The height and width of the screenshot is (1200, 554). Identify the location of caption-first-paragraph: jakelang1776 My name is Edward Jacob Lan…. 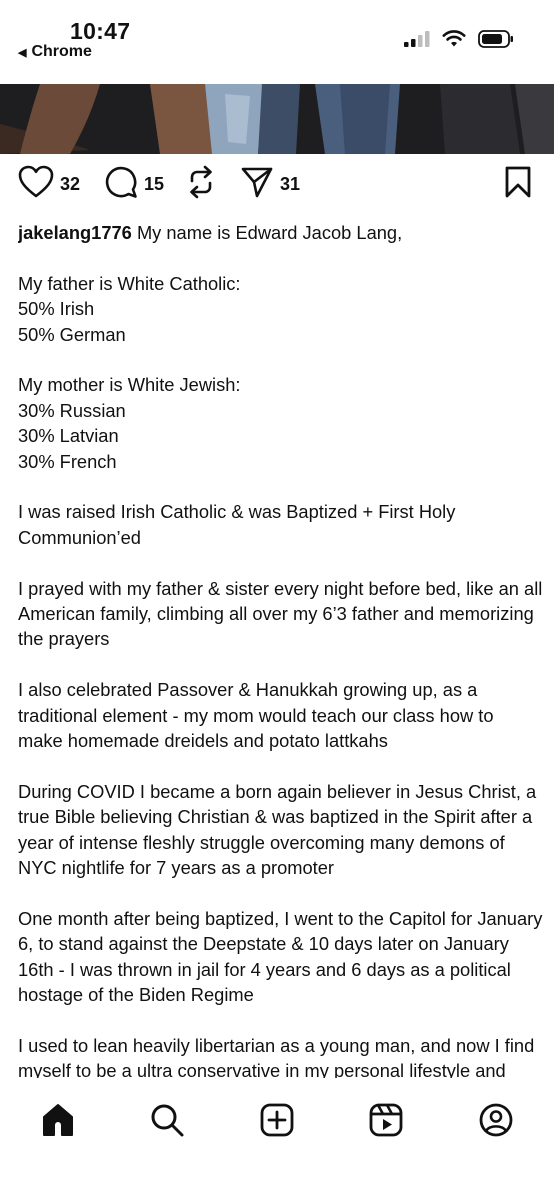
(280, 232).